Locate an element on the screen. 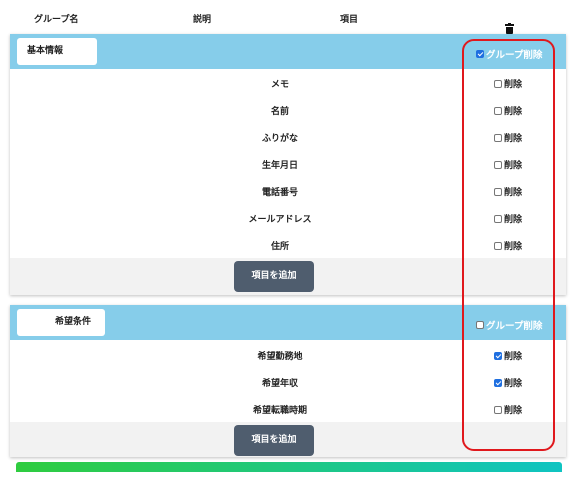 Image resolution: width=587 pixels, height=493 pixels. item-label: 希望転職時期 is located at coordinates (279, 411).